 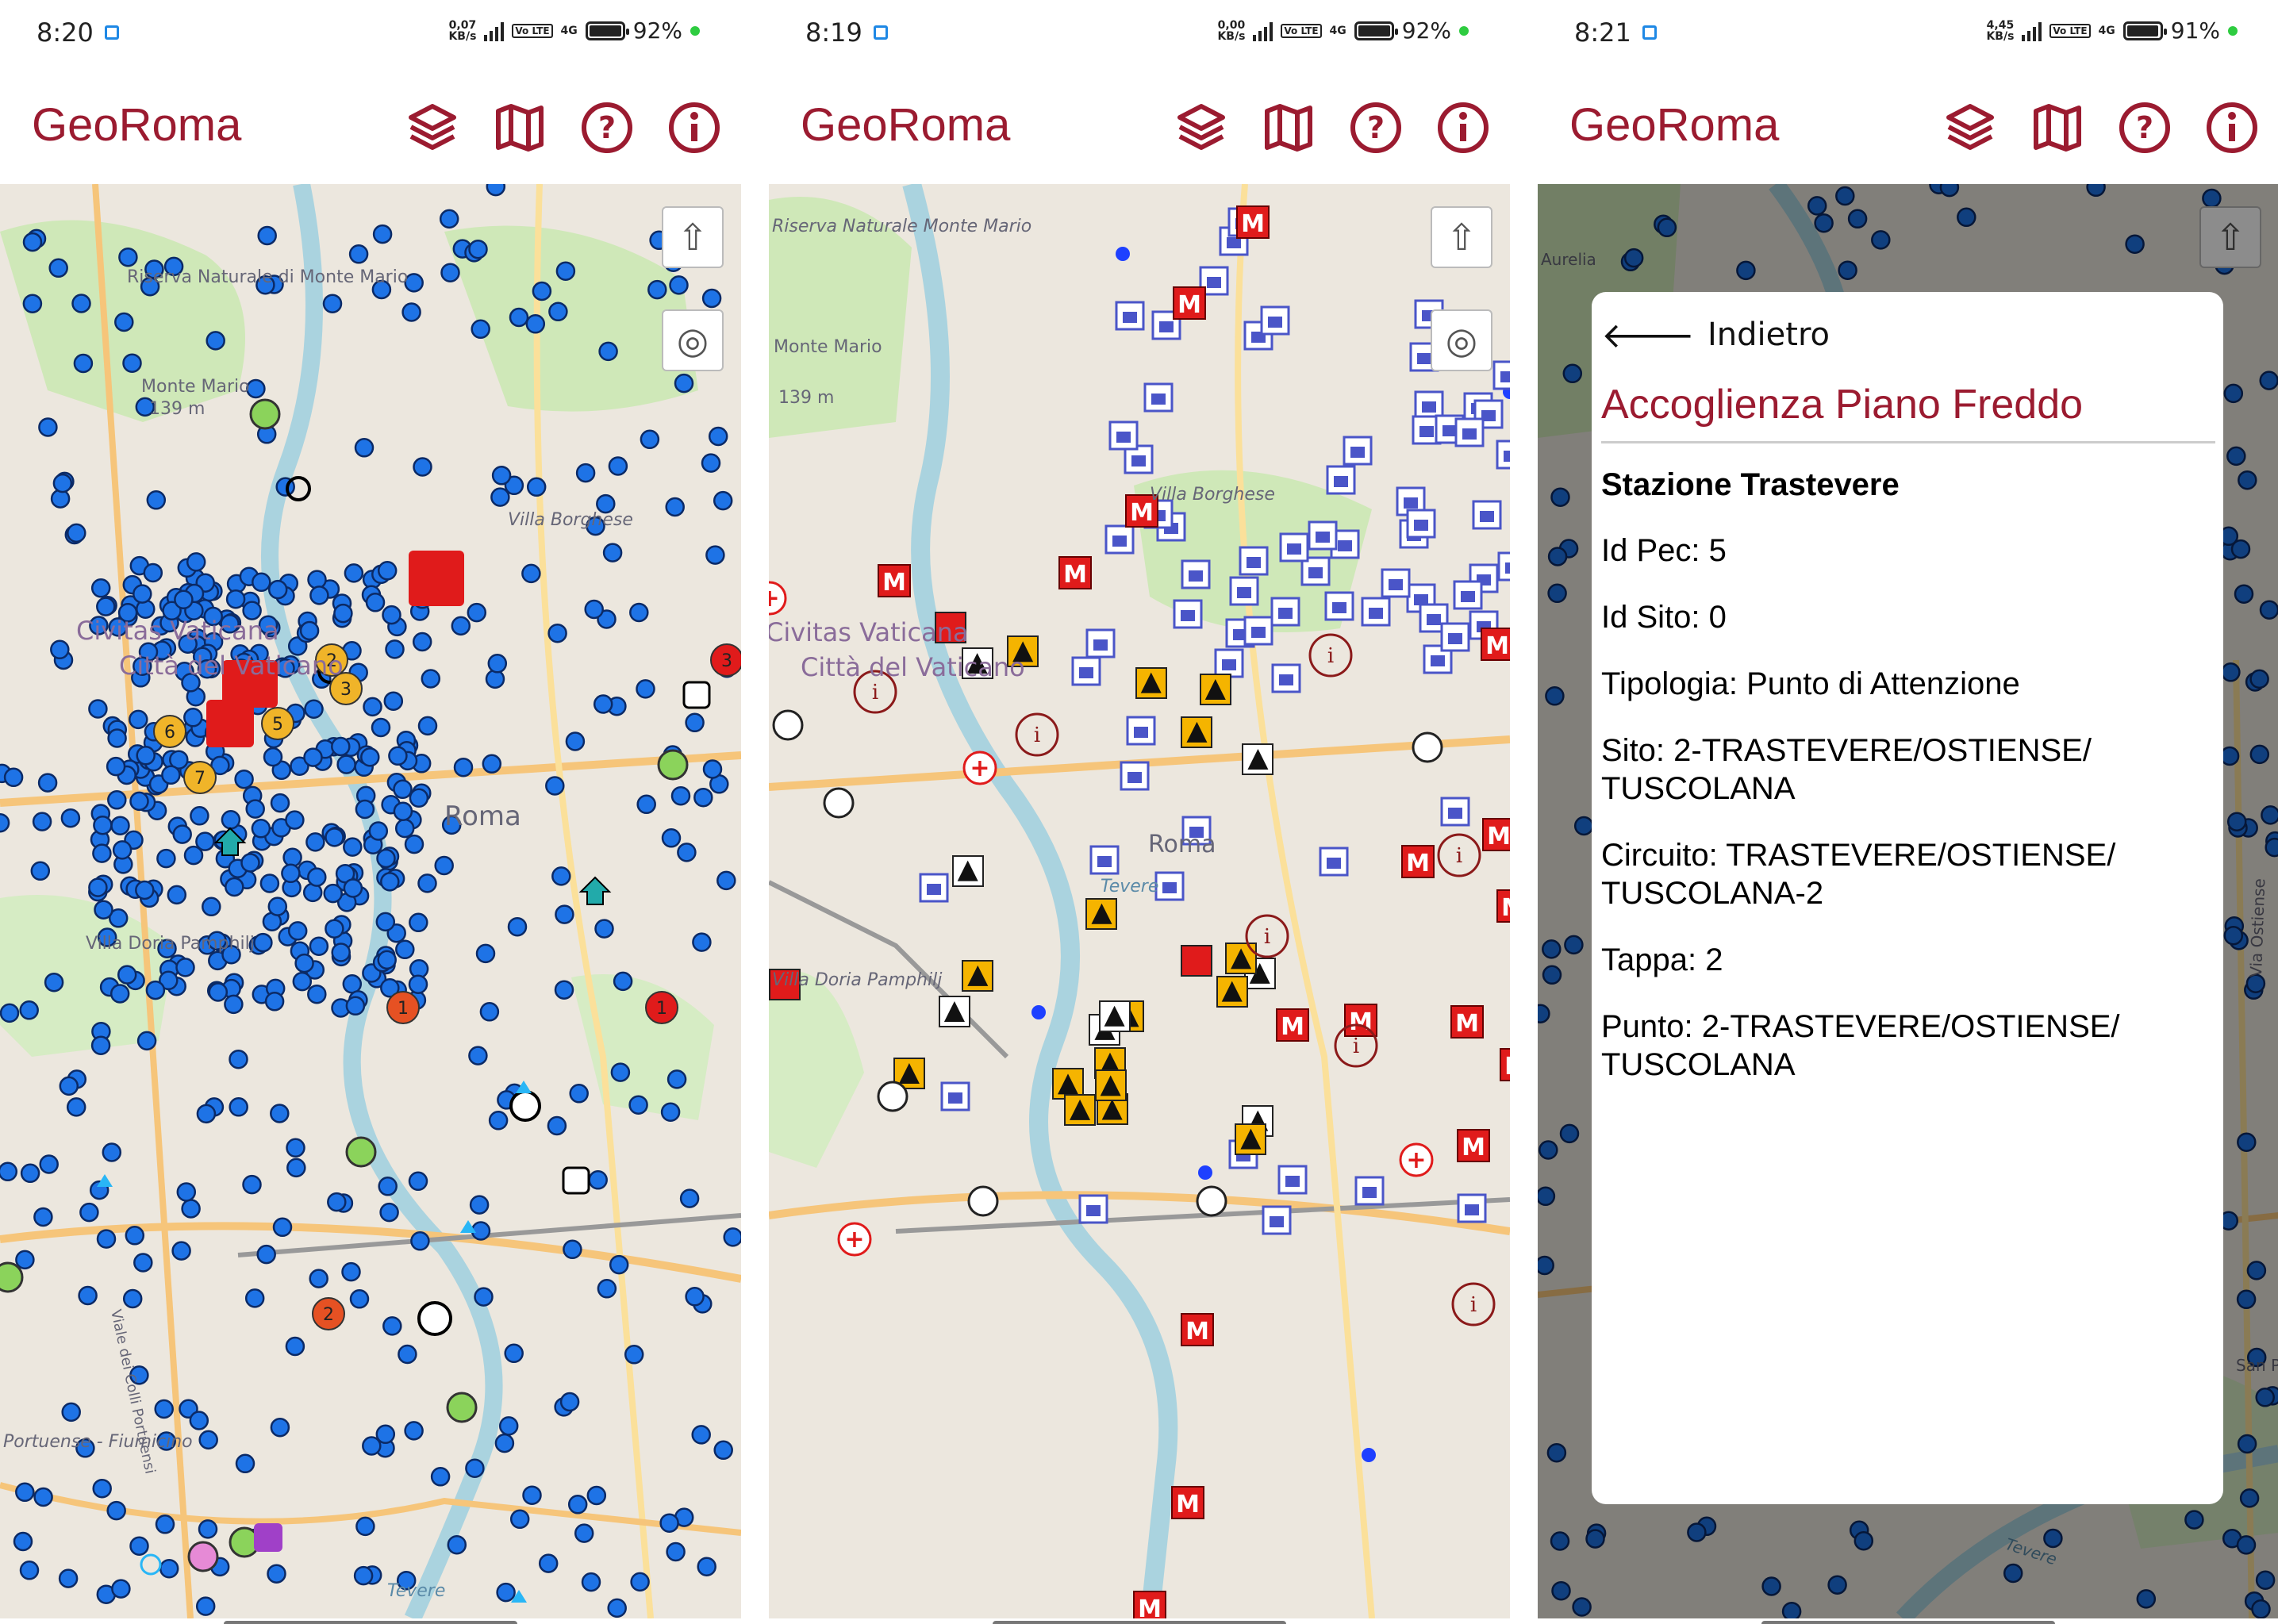 What do you see at coordinates (1908, 1622) in the screenshot?
I see `gesture-bar` at bounding box center [1908, 1622].